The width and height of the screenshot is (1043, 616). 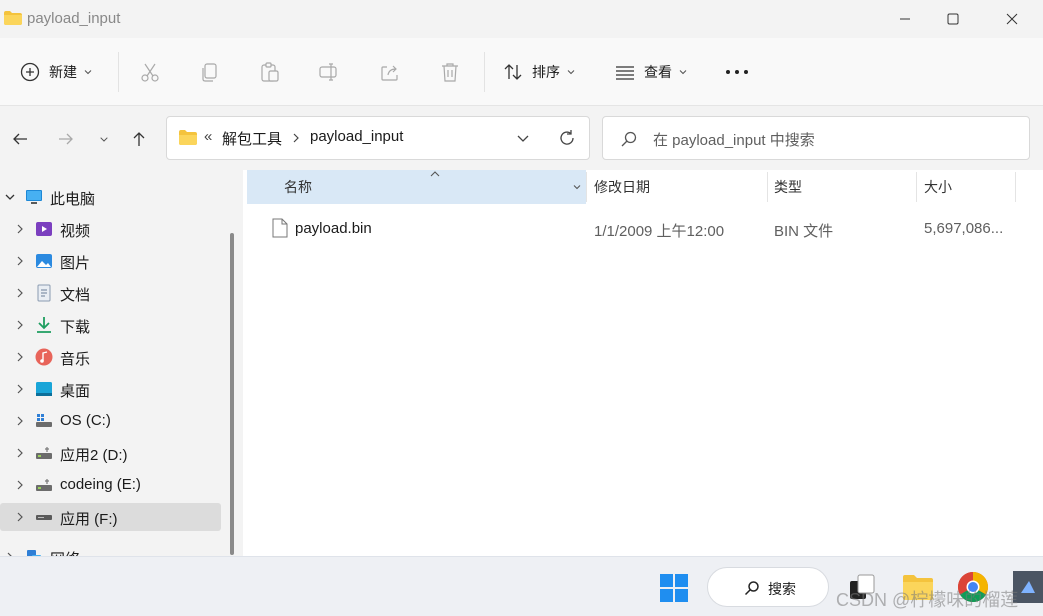 I want to click on delete-button, so click(x=450, y=72).